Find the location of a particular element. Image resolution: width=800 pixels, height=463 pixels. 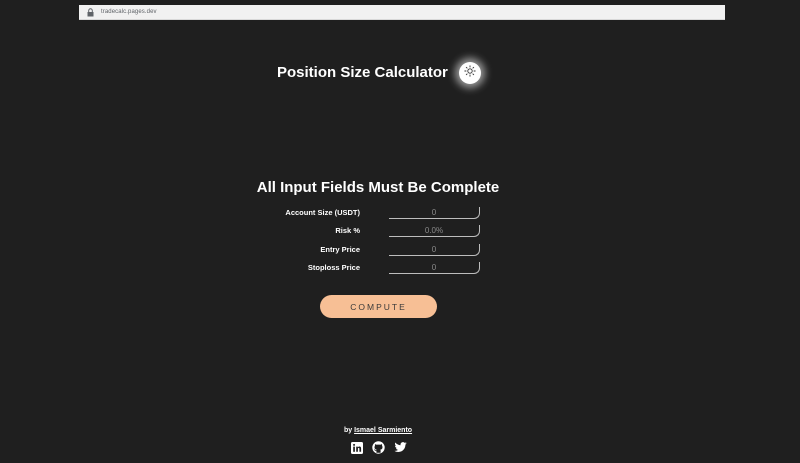

page-title: Position Size Calculator is located at coordinates (362, 72).